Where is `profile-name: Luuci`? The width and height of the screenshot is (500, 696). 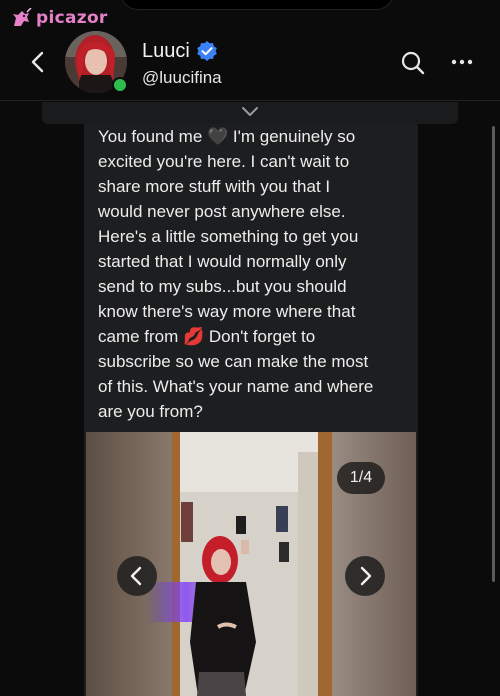 profile-name: Luuci is located at coordinates (166, 51).